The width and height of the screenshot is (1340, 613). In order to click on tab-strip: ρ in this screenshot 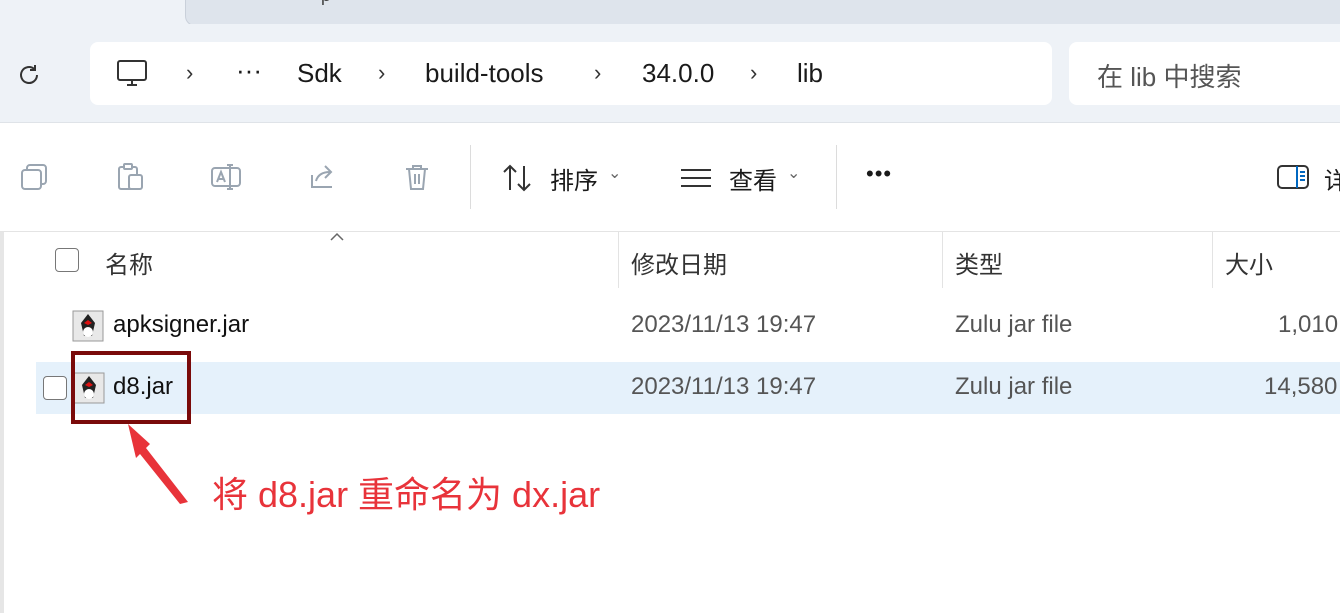, I will do `click(670, 13)`.